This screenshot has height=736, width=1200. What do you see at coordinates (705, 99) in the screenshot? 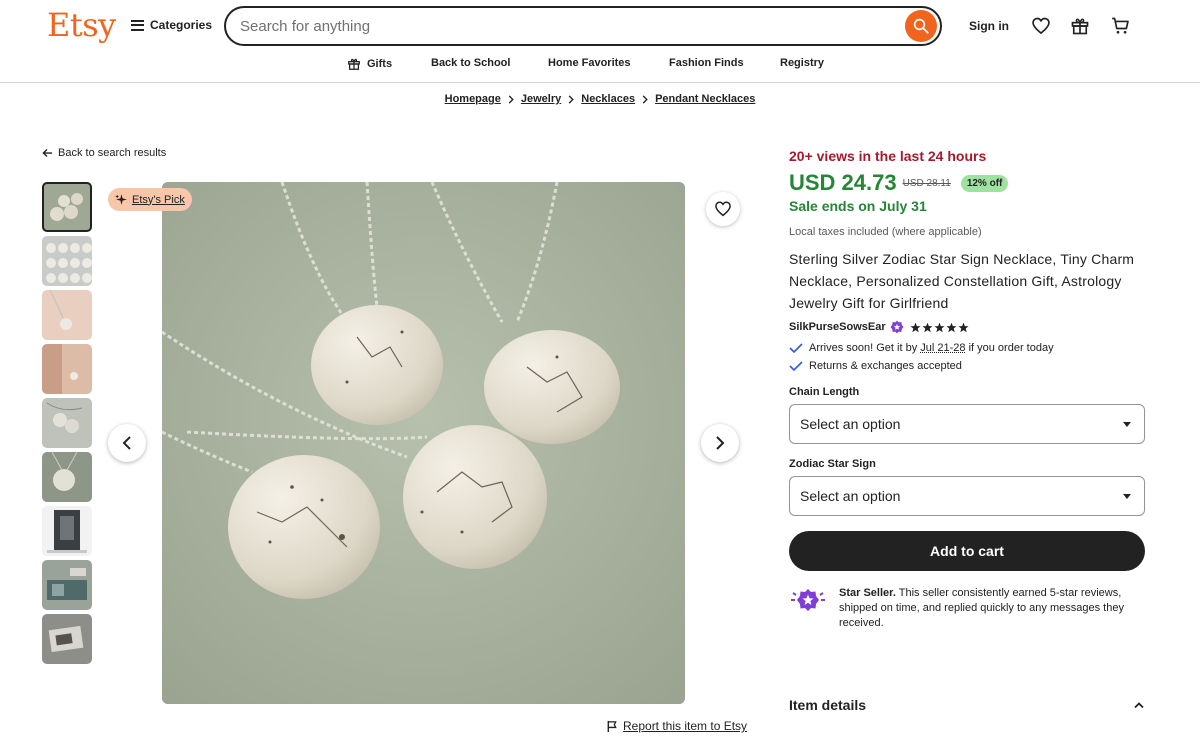
I see `breadcrumb-pendant-necklaces: Pendant Necklaces` at bounding box center [705, 99].